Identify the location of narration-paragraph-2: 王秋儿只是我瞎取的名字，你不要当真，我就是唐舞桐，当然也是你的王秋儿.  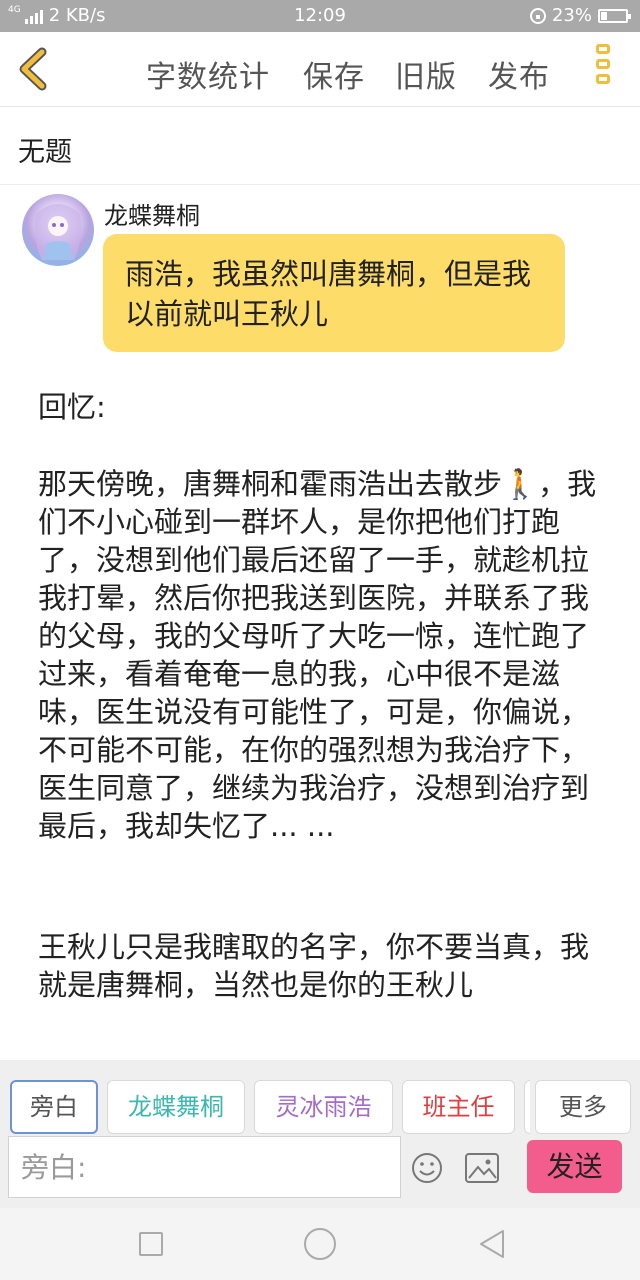
(323, 966).